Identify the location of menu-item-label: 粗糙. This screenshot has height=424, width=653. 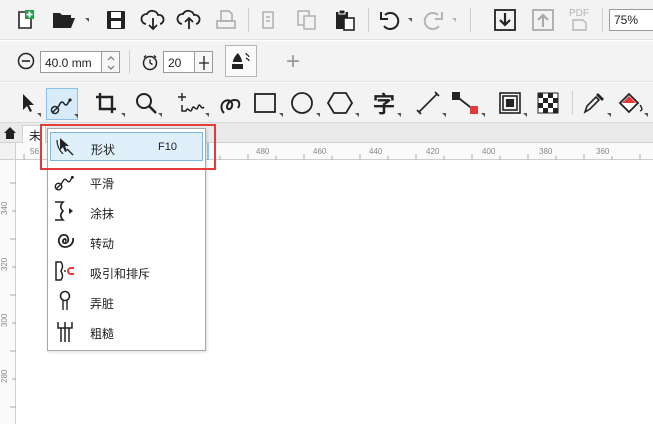
(102, 334).